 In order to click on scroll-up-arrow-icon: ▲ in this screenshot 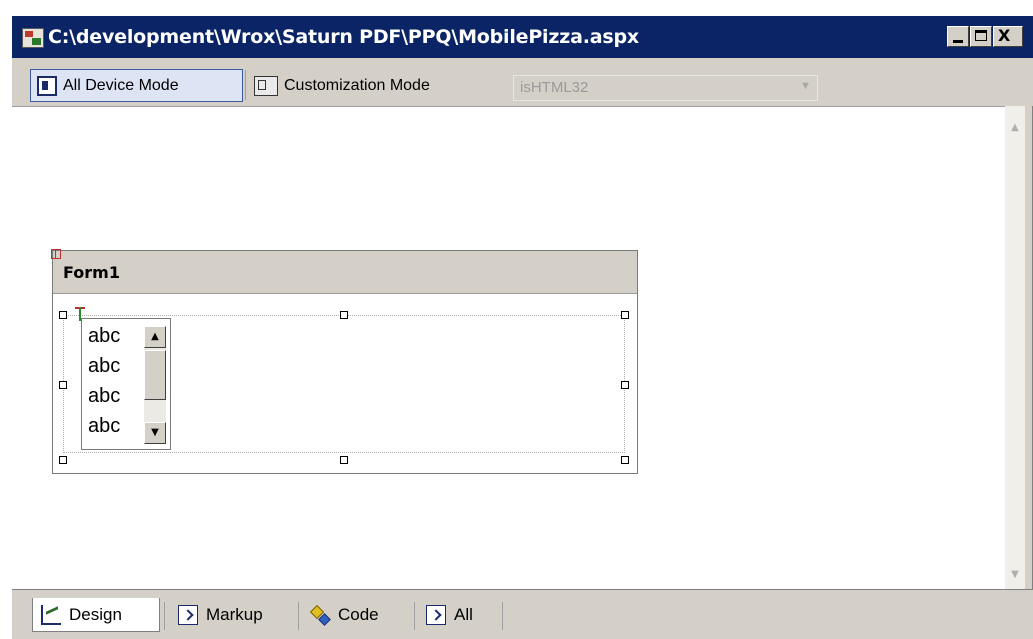, I will do `click(1015, 131)`.